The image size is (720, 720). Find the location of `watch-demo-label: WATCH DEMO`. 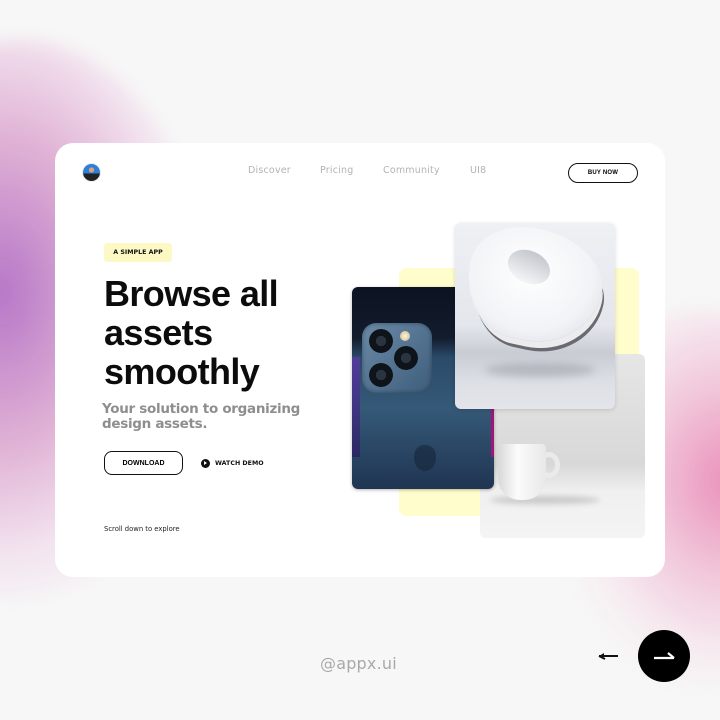

watch-demo-label: WATCH DEMO is located at coordinates (239, 463).